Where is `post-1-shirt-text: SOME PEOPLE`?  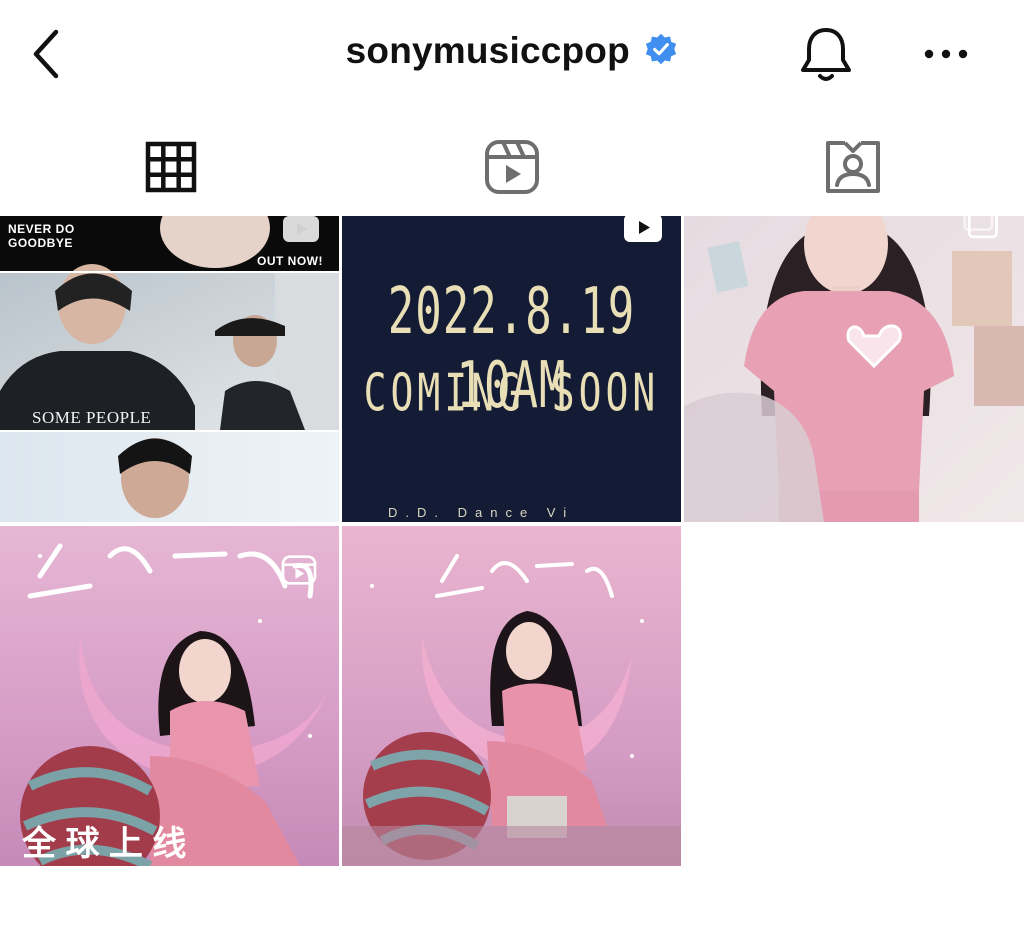
post-1-shirt-text: SOME PEOPLE is located at coordinates (92, 417).